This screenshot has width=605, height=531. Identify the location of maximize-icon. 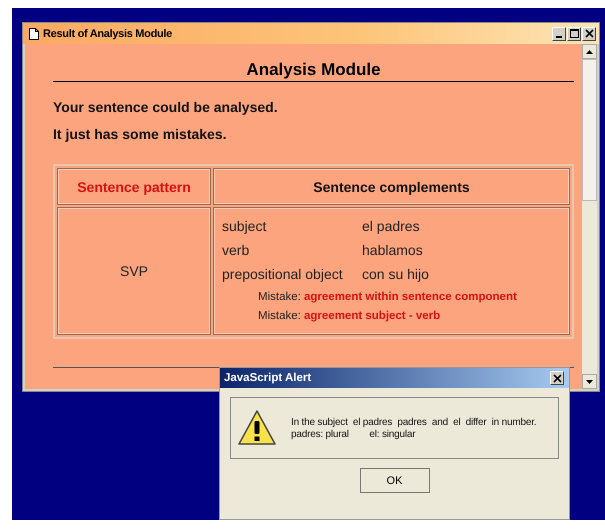
(574, 33).